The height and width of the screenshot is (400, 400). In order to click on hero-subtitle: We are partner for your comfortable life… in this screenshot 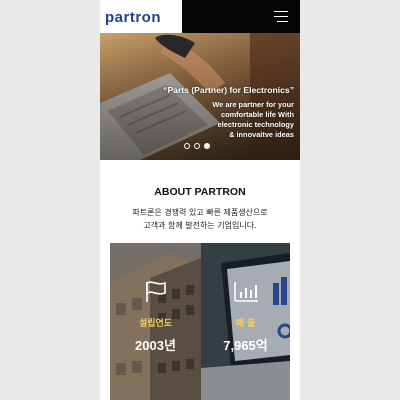, I will do `click(253, 119)`.